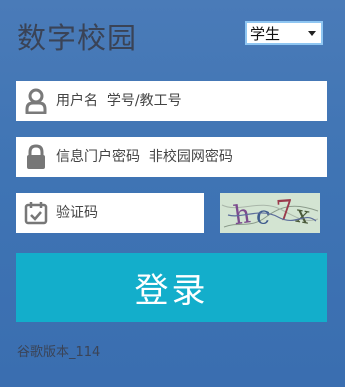 The width and height of the screenshot is (345, 387). Describe the element at coordinates (312, 33) in the screenshot. I see `chevron-down-icon` at that location.